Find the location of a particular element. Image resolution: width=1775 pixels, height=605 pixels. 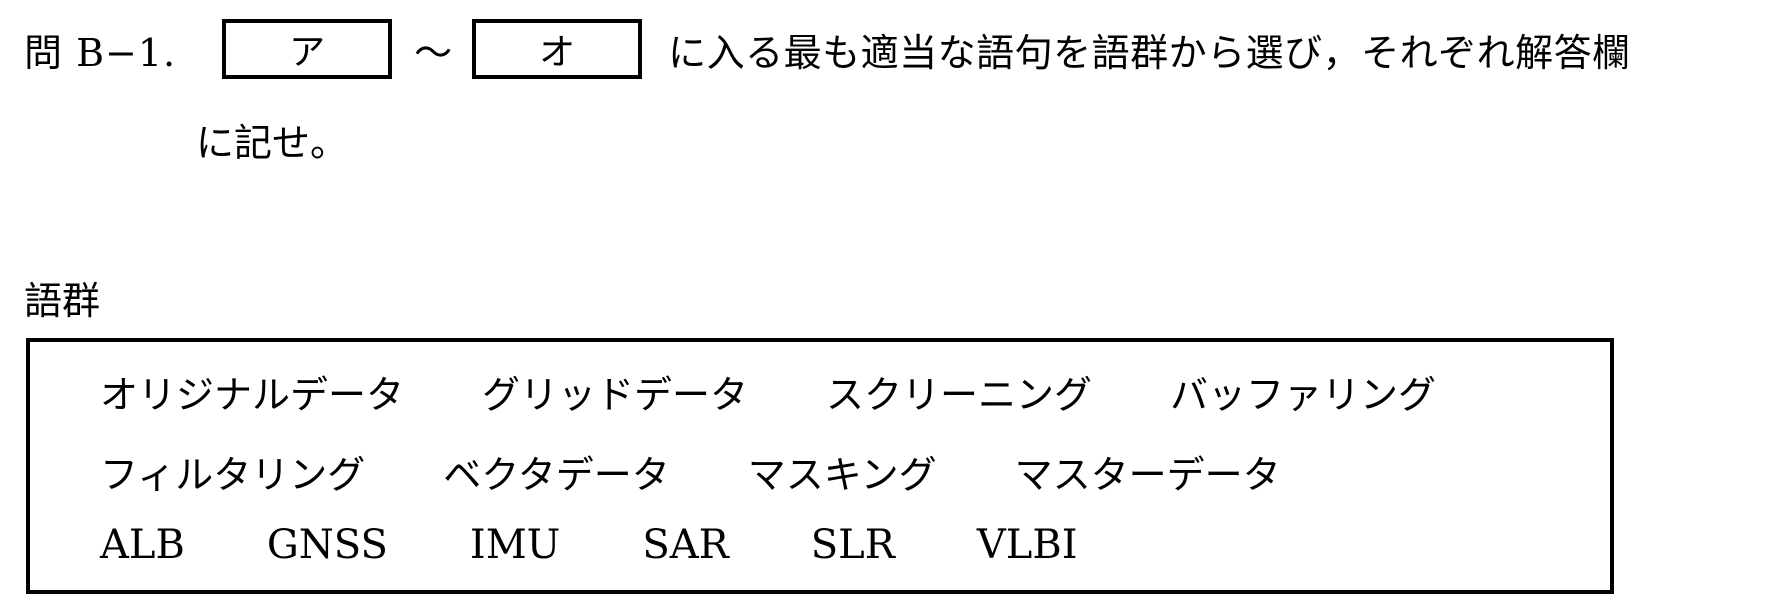

word-bank-title: 語群 is located at coordinates (62, 301).